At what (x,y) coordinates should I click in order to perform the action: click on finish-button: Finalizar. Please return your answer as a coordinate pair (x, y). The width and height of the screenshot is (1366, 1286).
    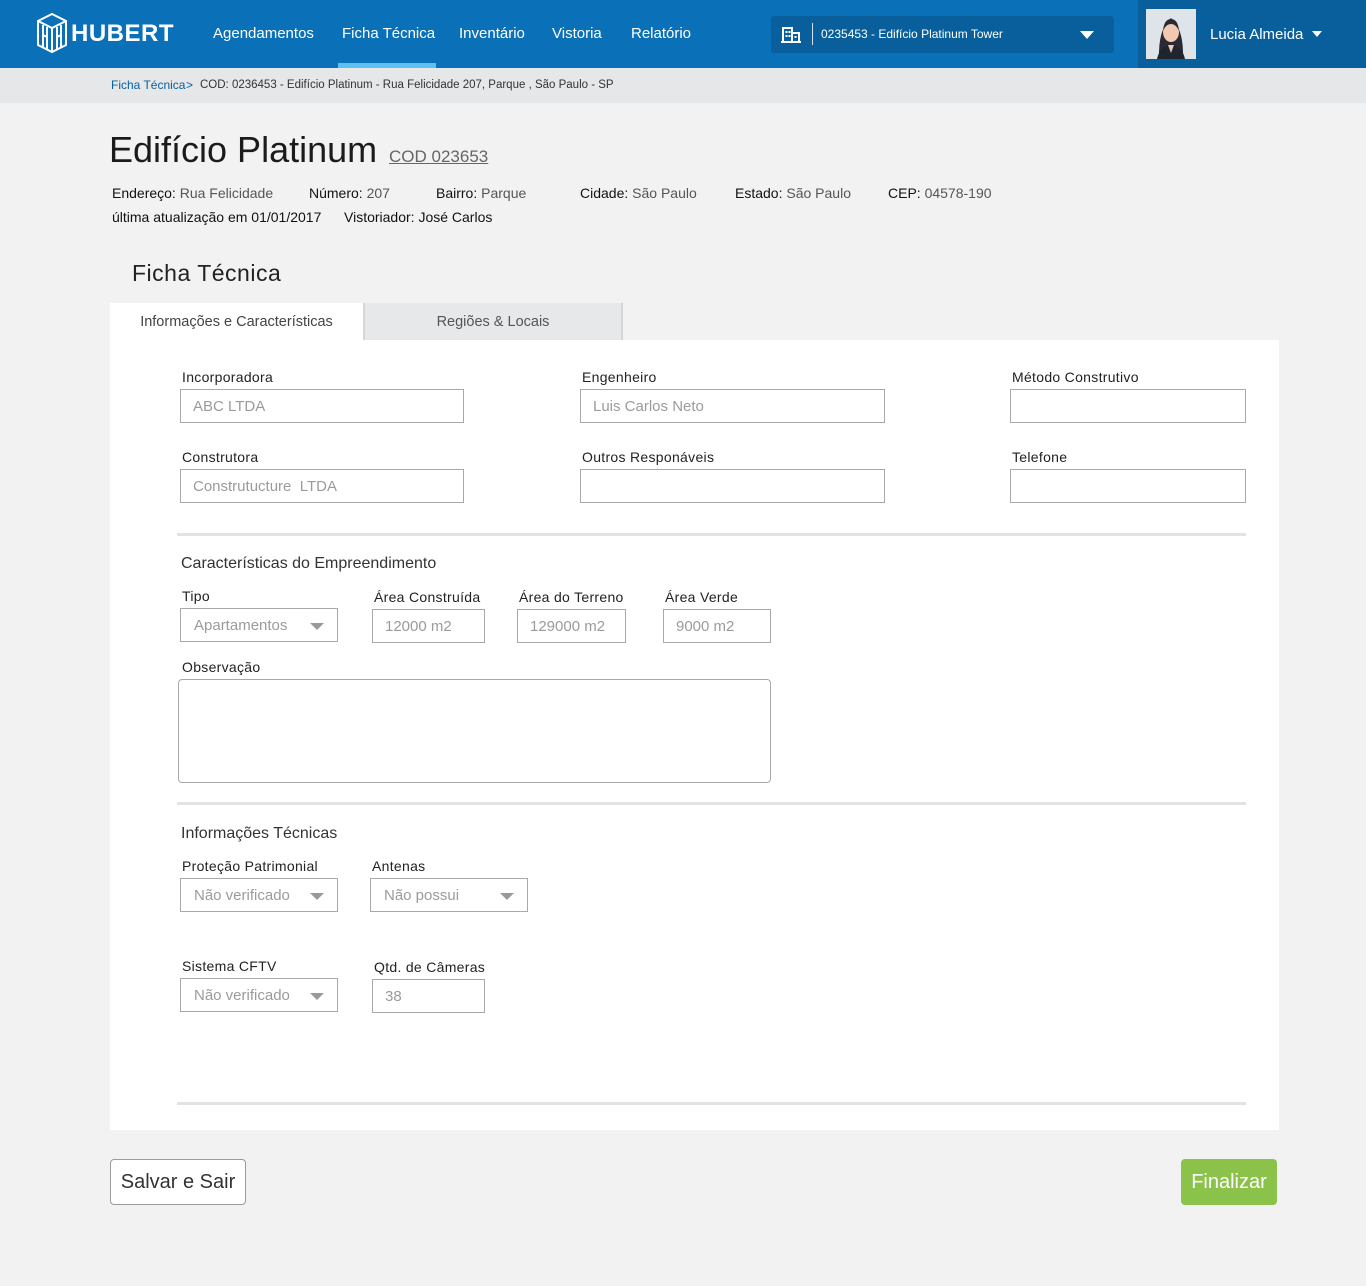
    Looking at the image, I should click on (1229, 1182).